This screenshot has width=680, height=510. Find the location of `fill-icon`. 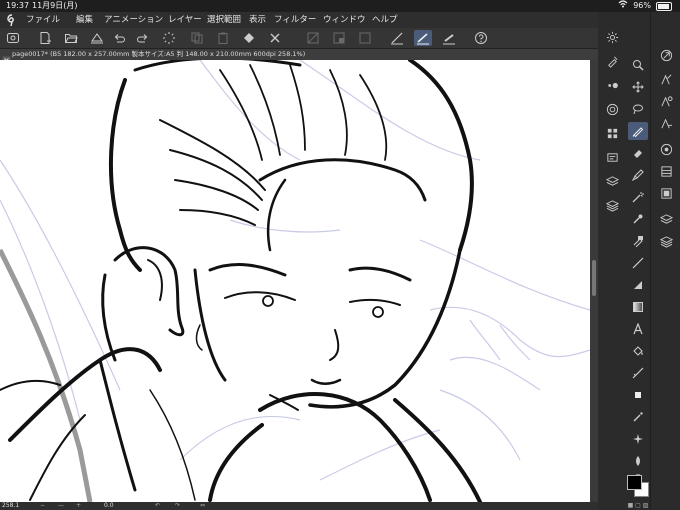

fill-icon is located at coordinates (249, 38).